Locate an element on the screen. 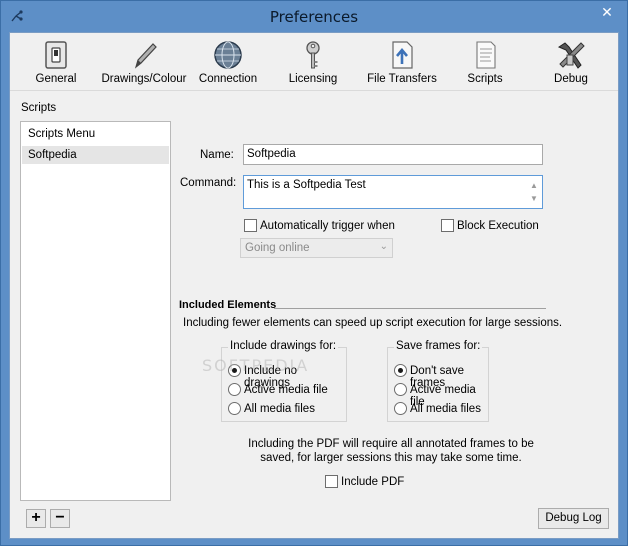 The image size is (628, 546). block-execution-label: Block Execution is located at coordinates (498, 226).